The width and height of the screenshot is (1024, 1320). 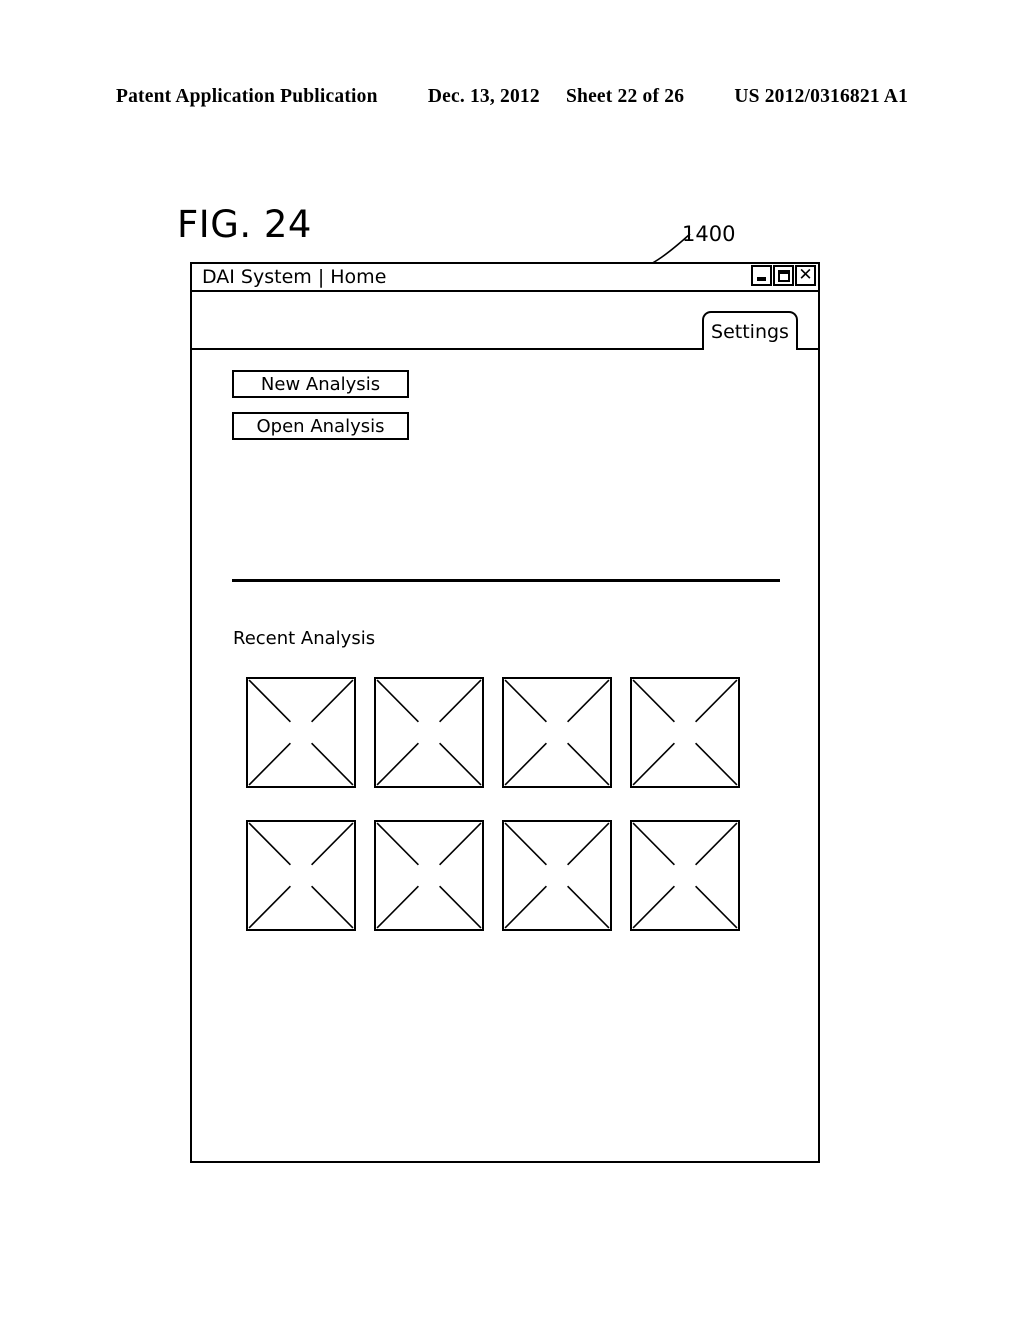 What do you see at coordinates (483, 96) in the screenshot?
I see `patent-date: Dec. 13, 2012` at bounding box center [483, 96].